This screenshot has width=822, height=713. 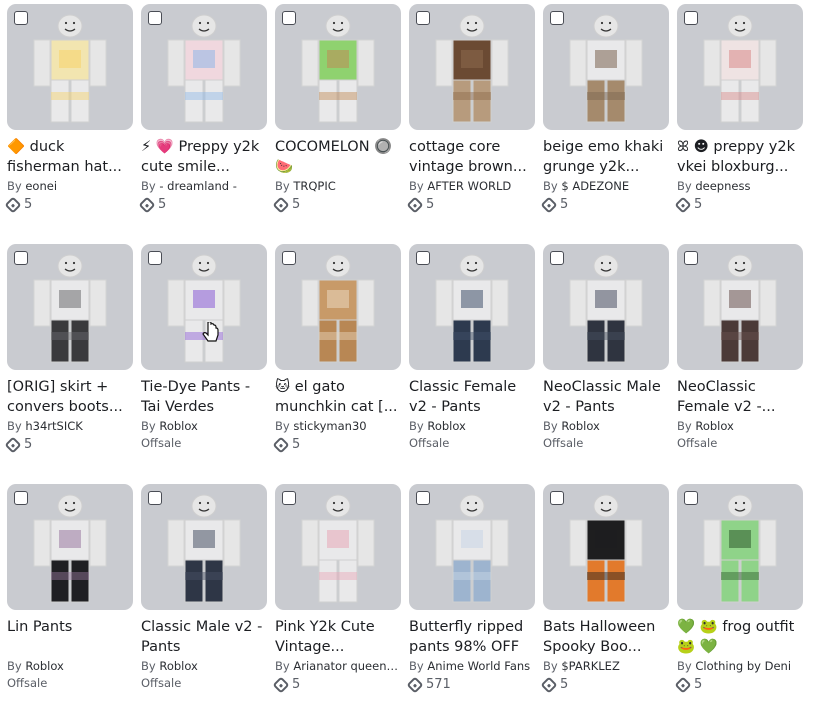 What do you see at coordinates (53, 426) in the screenshot?
I see `creator-name: h34rtSICK` at bounding box center [53, 426].